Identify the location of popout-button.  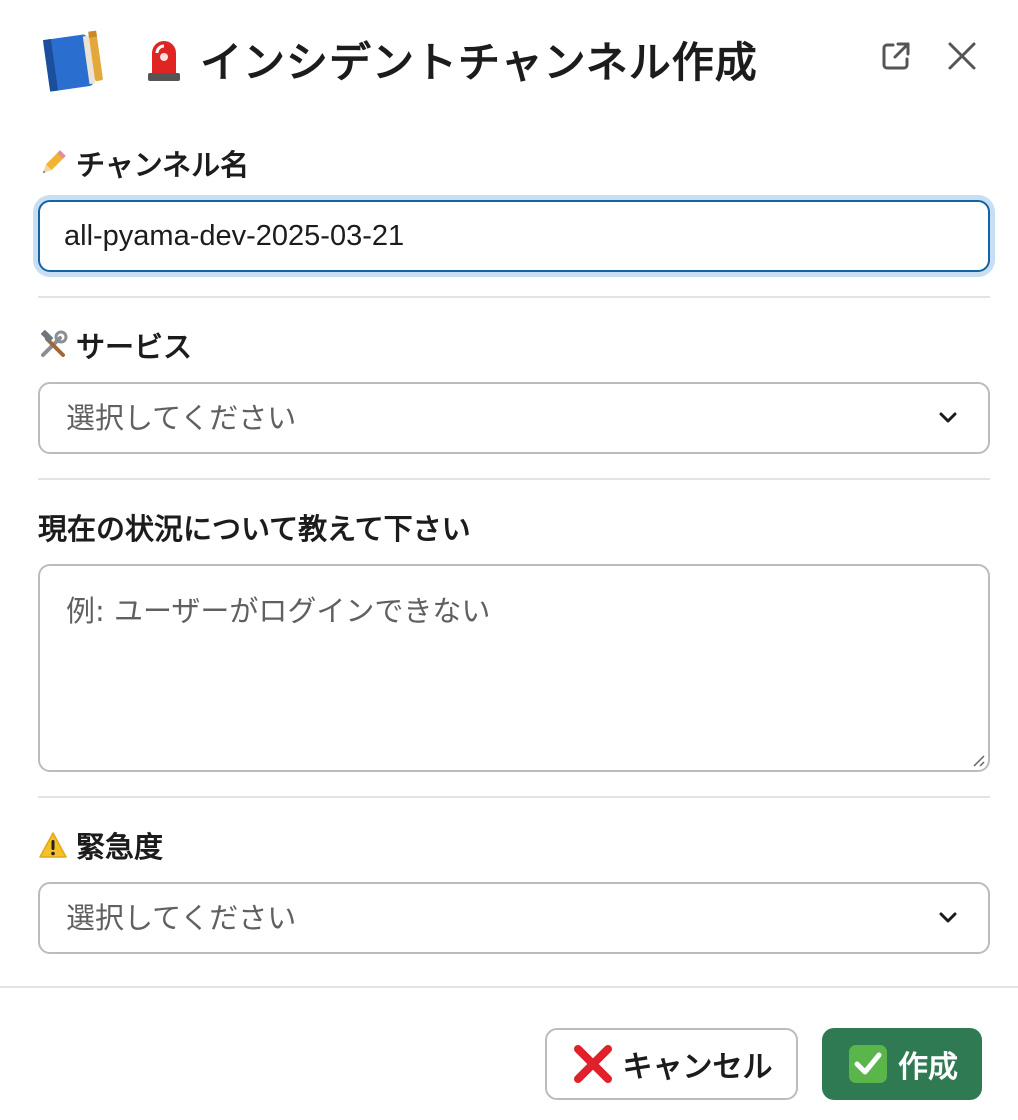
(896, 56).